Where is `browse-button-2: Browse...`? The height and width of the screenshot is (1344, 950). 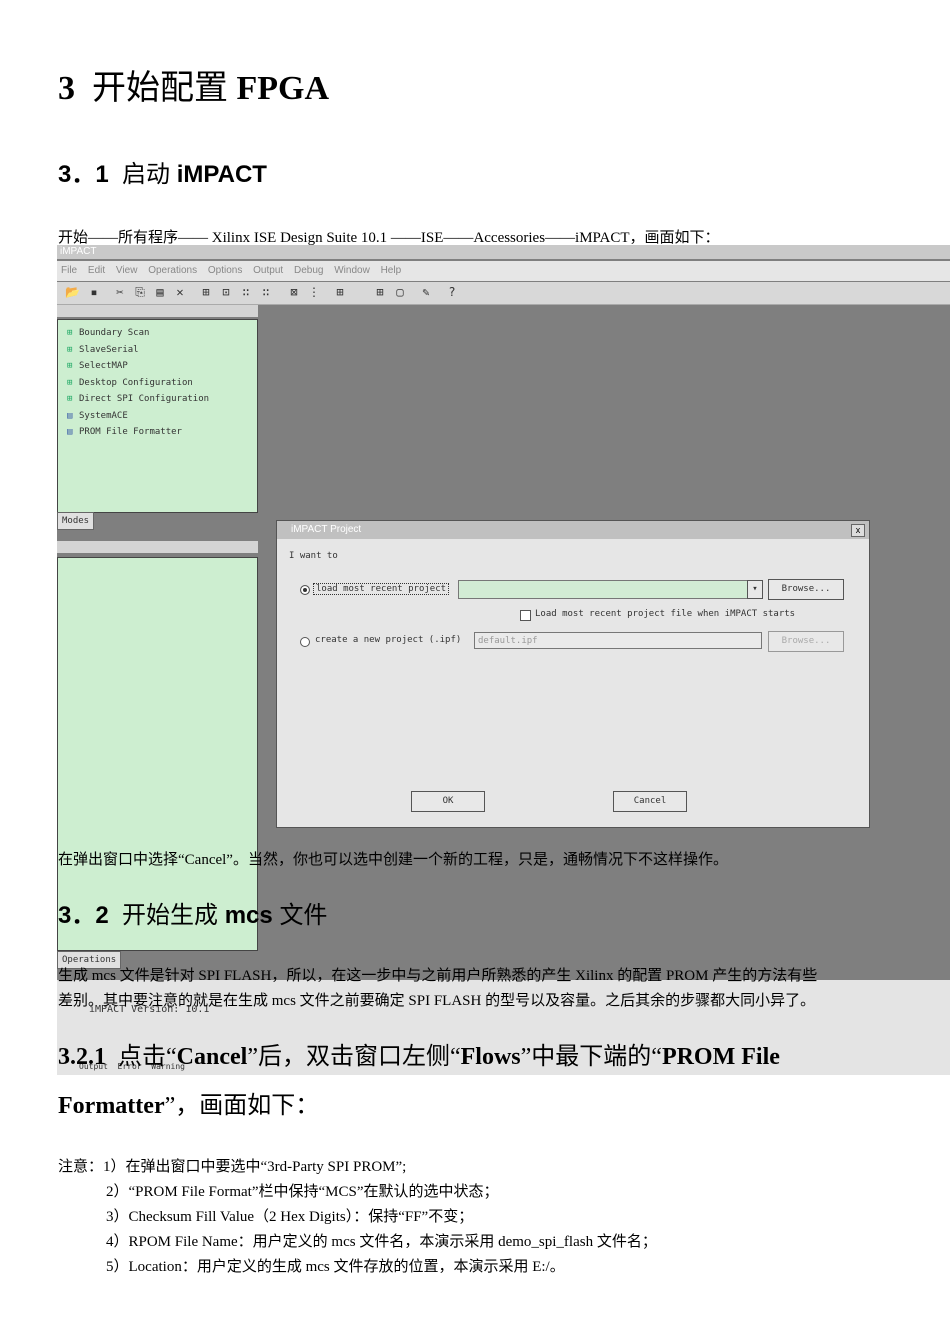 browse-button-2: Browse... is located at coordinates (806, 641).